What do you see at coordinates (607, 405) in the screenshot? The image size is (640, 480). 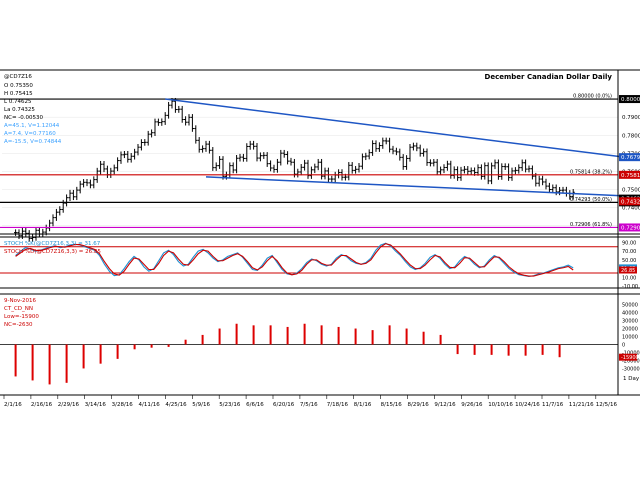 I see `date-tick-label: 12/5/16` at bounding box center [607, 405].